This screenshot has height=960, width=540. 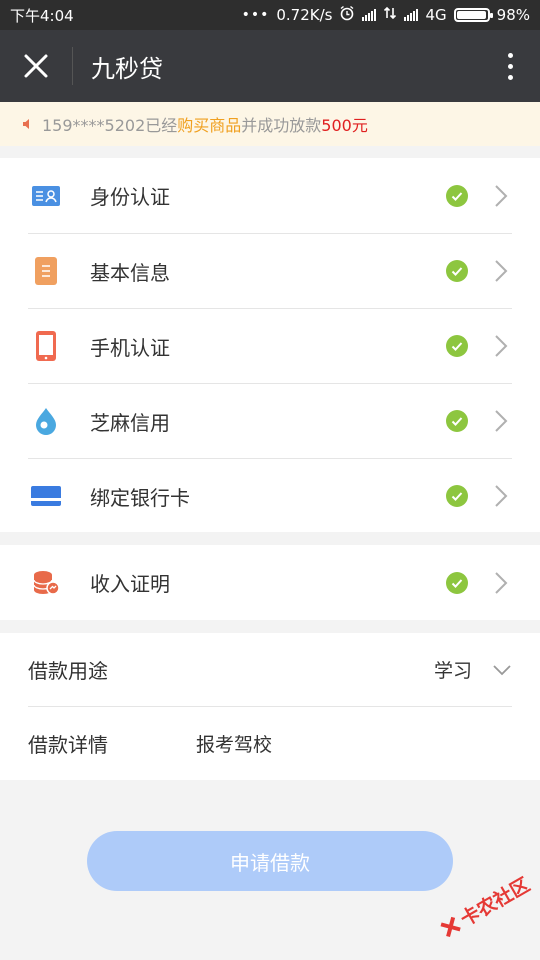 I want to click on bank-card-icon, so click(x=46, y=496).